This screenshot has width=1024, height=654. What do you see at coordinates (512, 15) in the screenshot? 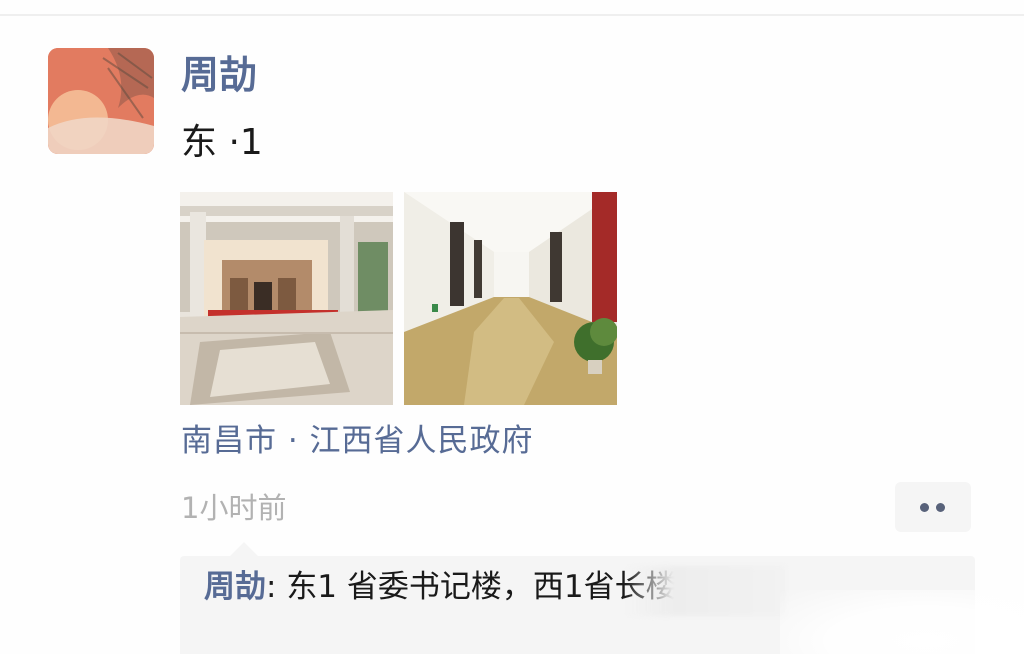
I see `divider` at bounding box center [512, 15].